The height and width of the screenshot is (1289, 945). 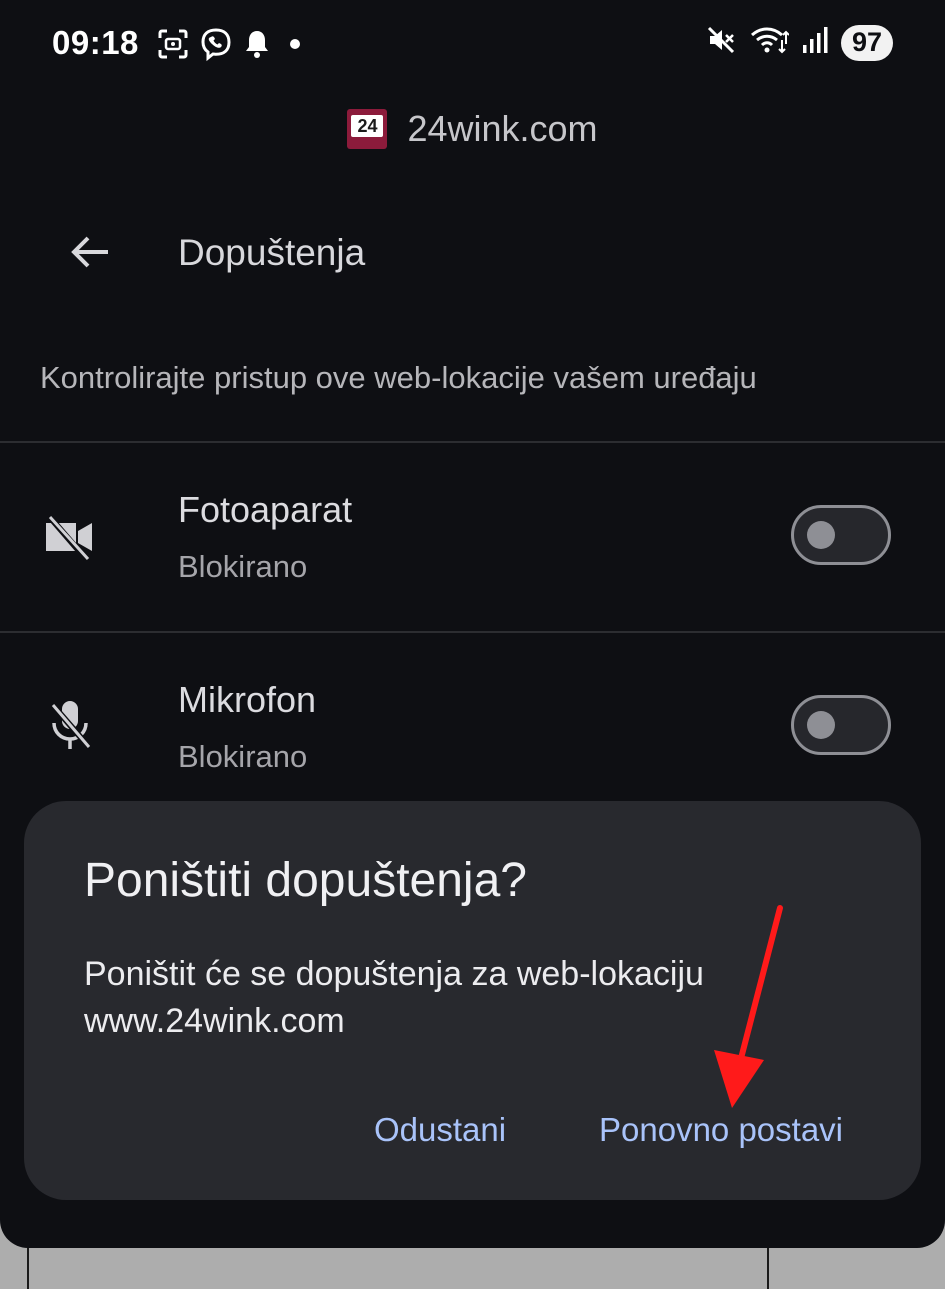 What do you see at coordinates (502, 128) in the screenshot?
I see `site-domain: 24wink.com` at bounding box center [502, 128].